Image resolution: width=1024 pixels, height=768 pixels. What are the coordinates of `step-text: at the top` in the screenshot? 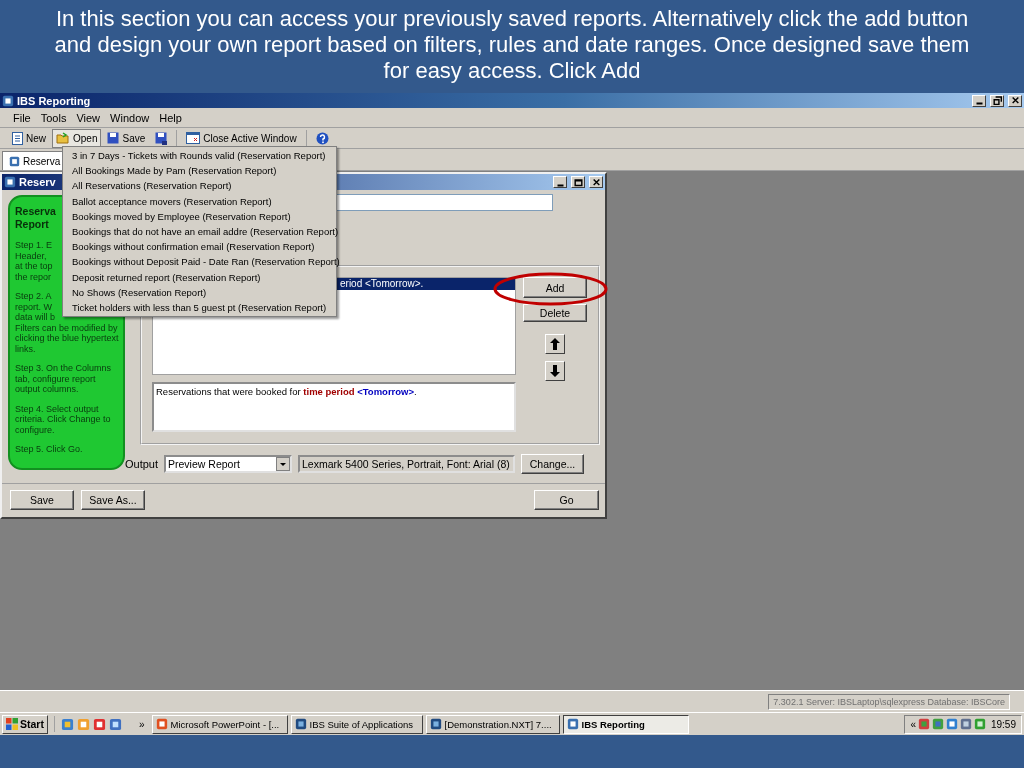 It's located at (34, 266).